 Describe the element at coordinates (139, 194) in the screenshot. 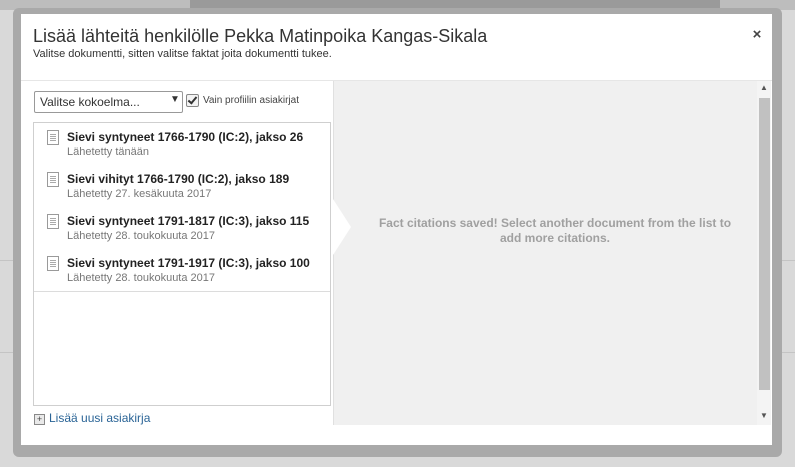

I see `document-date: Lähetetty 27. kesäkuuta 2017` at that location.